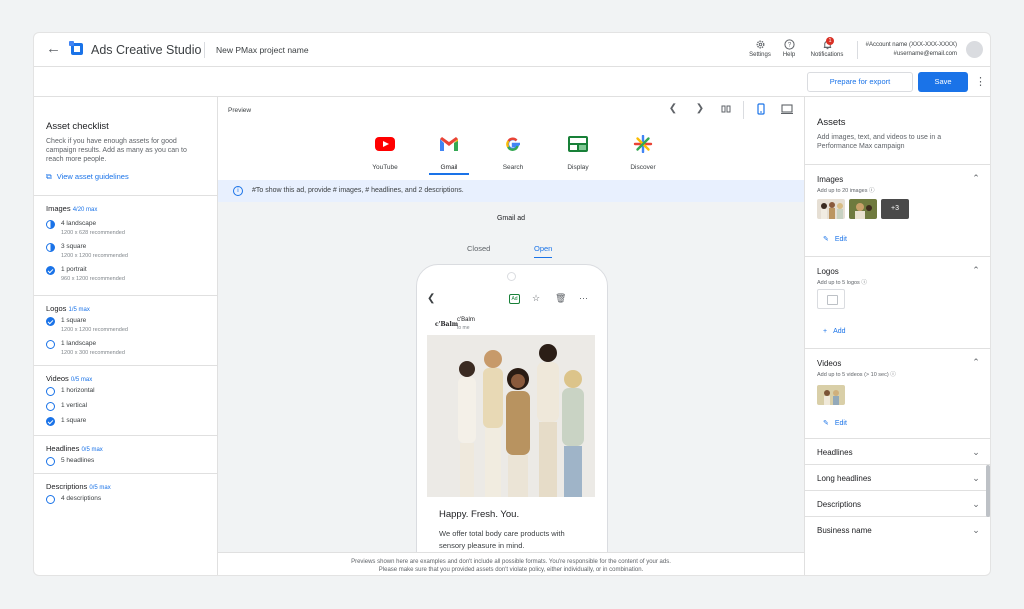 The width and height of the screenshot is (1024, 609). I want to click on toggle-closed: Closed, so click(478, 248).